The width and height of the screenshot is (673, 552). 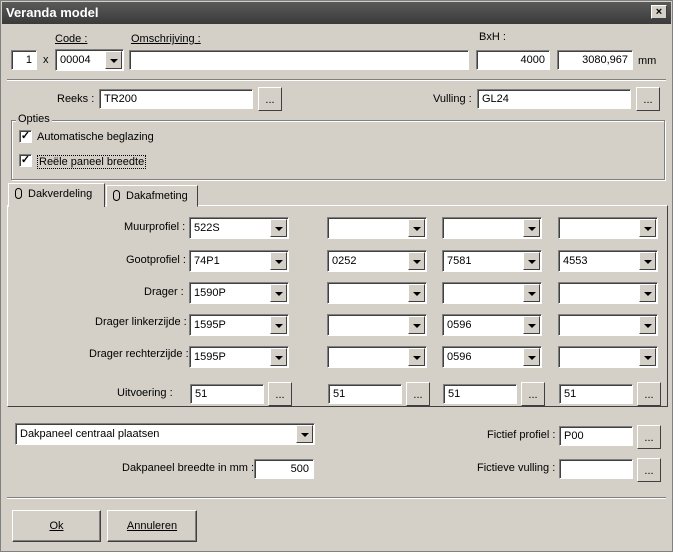 What do you see at coordinates (165, 434) in the screenshot?
I see `dakpaneel-plaatsing-select: Dakpaneel centraal plaatsen` at bounding box center [165, 434].